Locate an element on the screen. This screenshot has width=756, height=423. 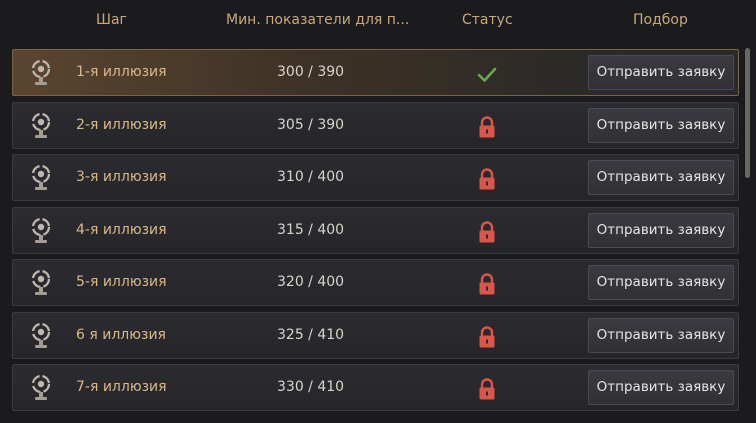
column-header-status: Статус is located at coordinates (487, 20).